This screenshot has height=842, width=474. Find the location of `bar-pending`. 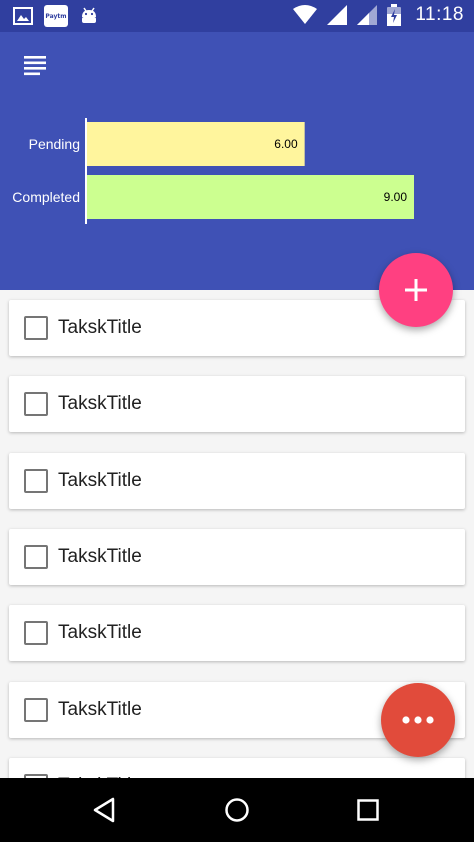

bar-pending is located at coordinates (196, 144).